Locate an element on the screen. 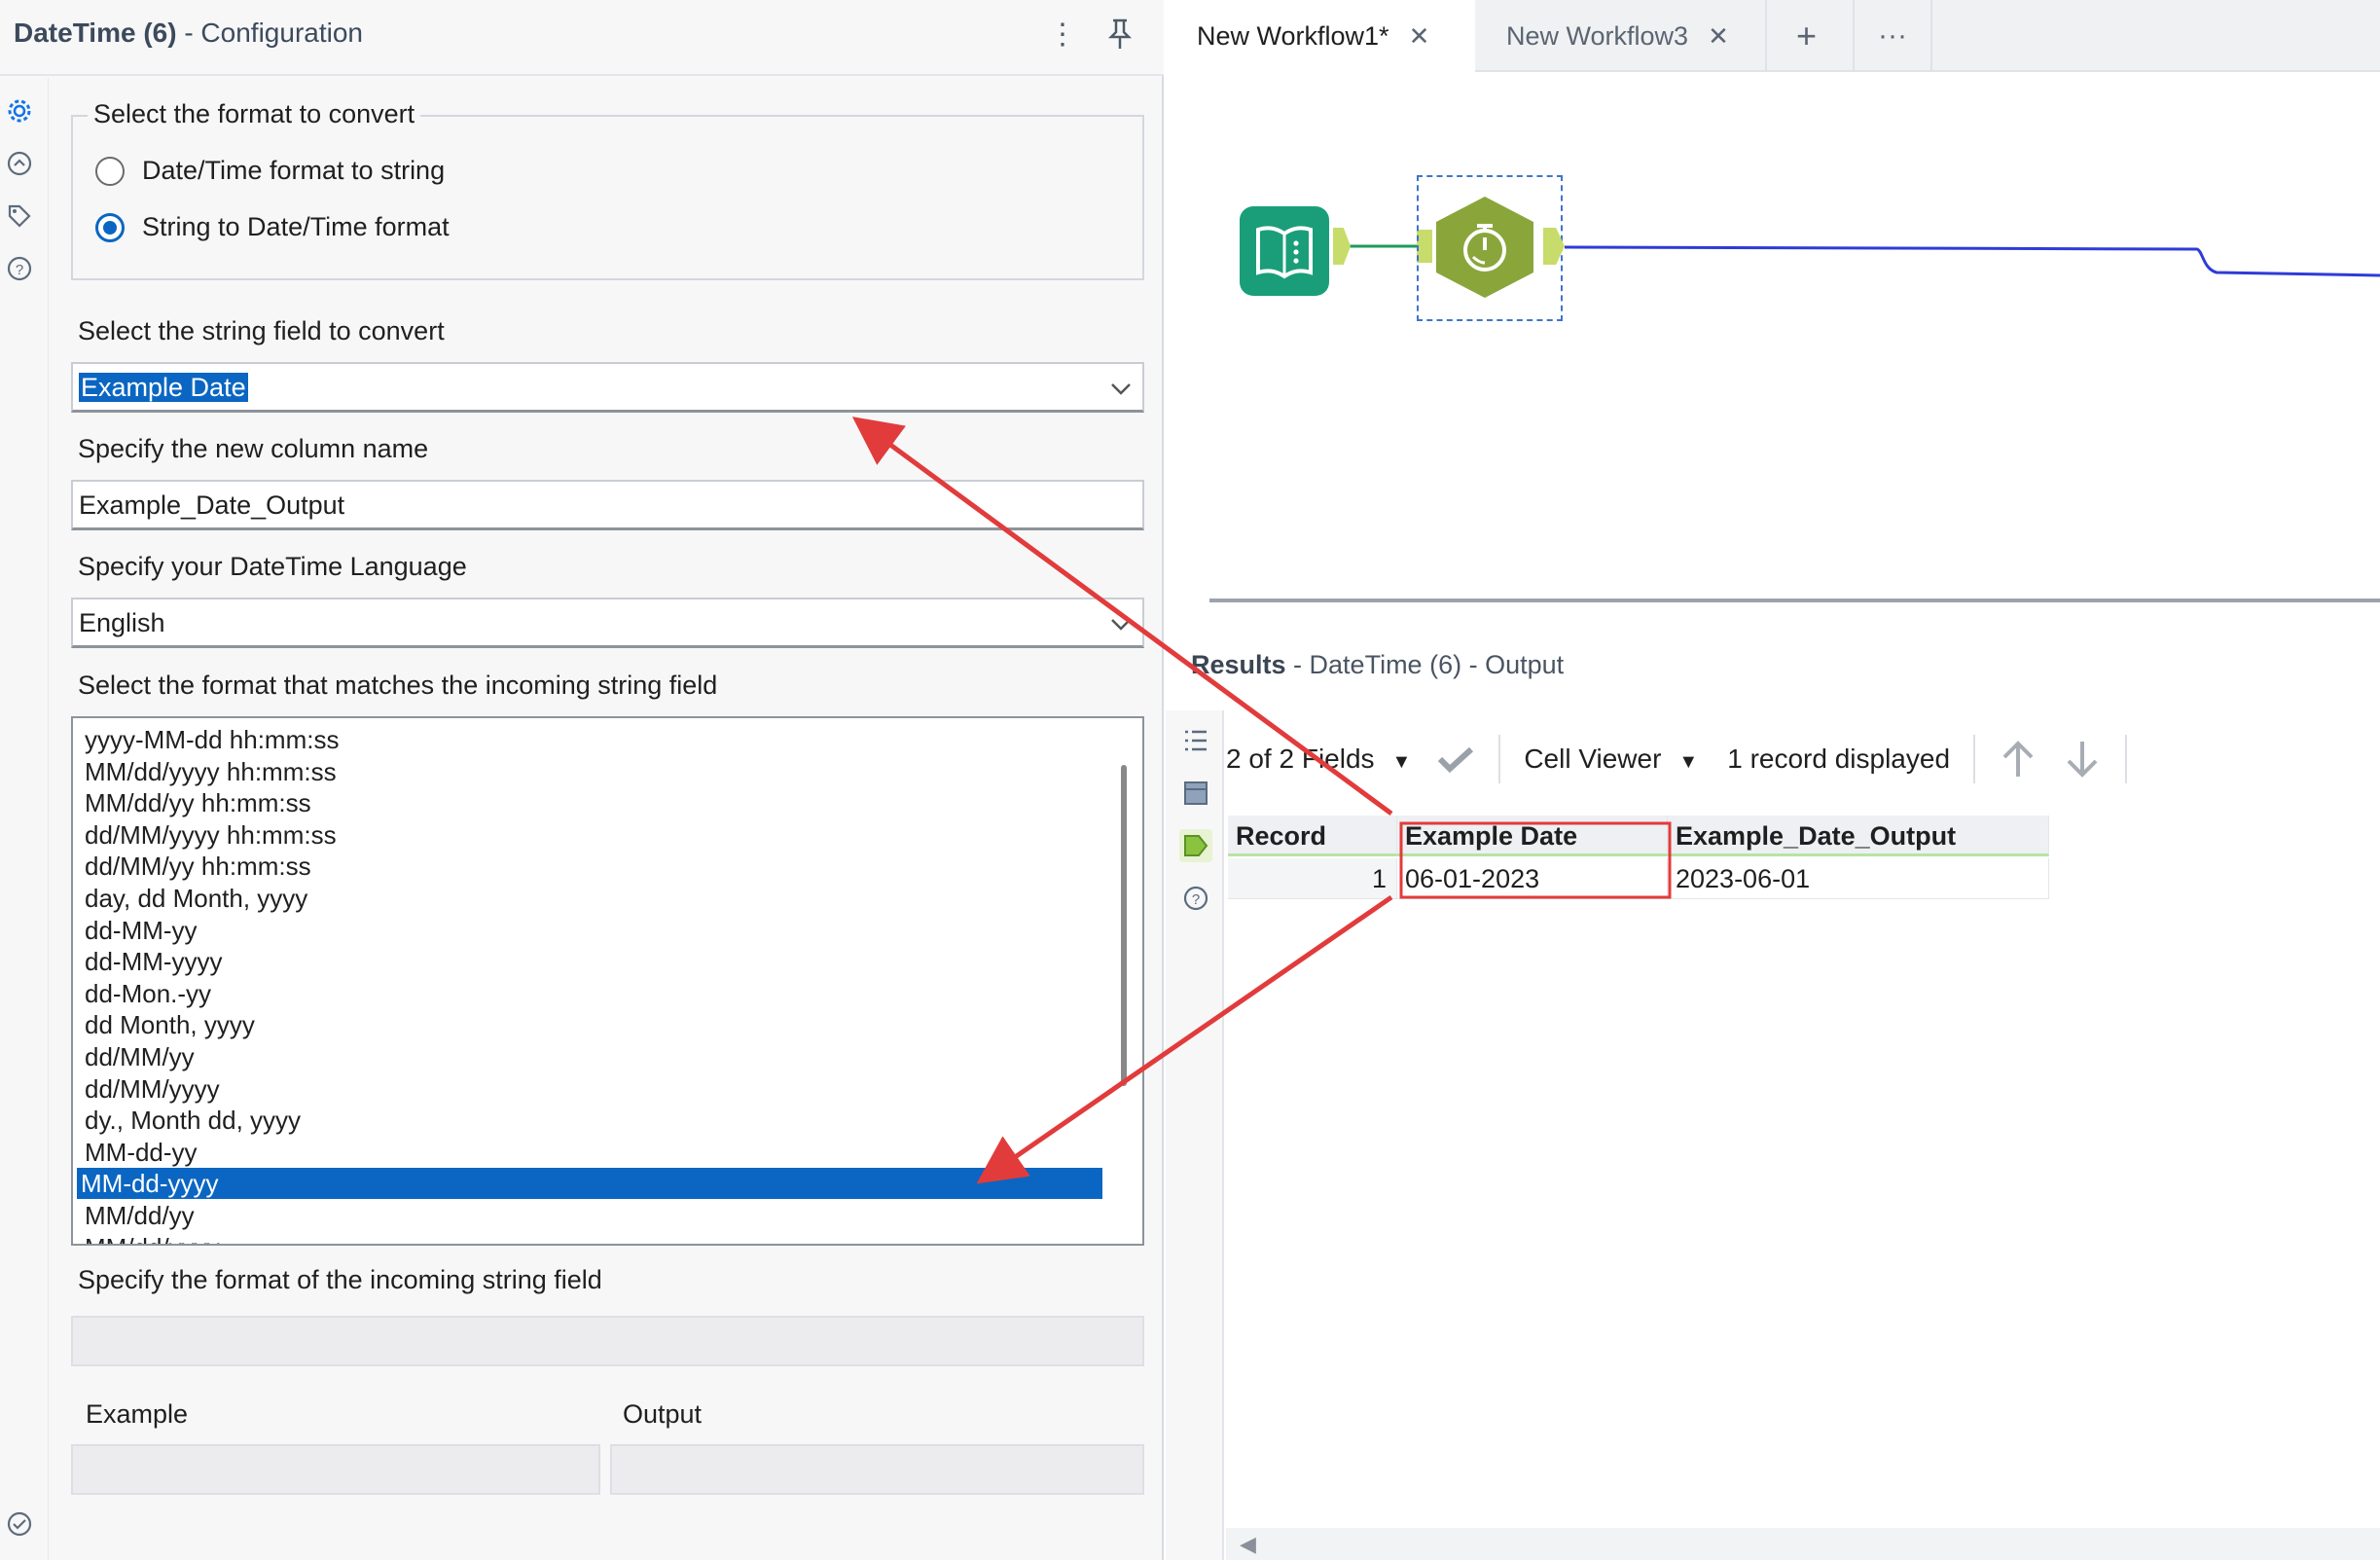 This screenshot has height=1560, width=2380. workflow-tabs-bar: New Workflow1* ✕ New Workflow3 ✕ + ··· is located at coordinates (1773, 36).